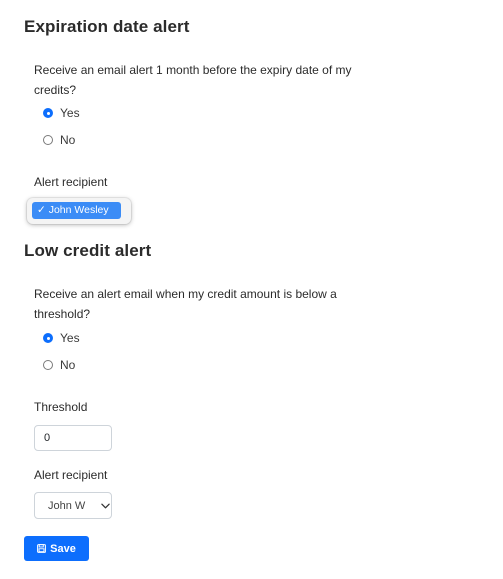 The image size is (503, 579). What do you see at coordinates (63, 548) in the screenshot?
I see `save-button-label: Save` at bounding box center [63, 548].